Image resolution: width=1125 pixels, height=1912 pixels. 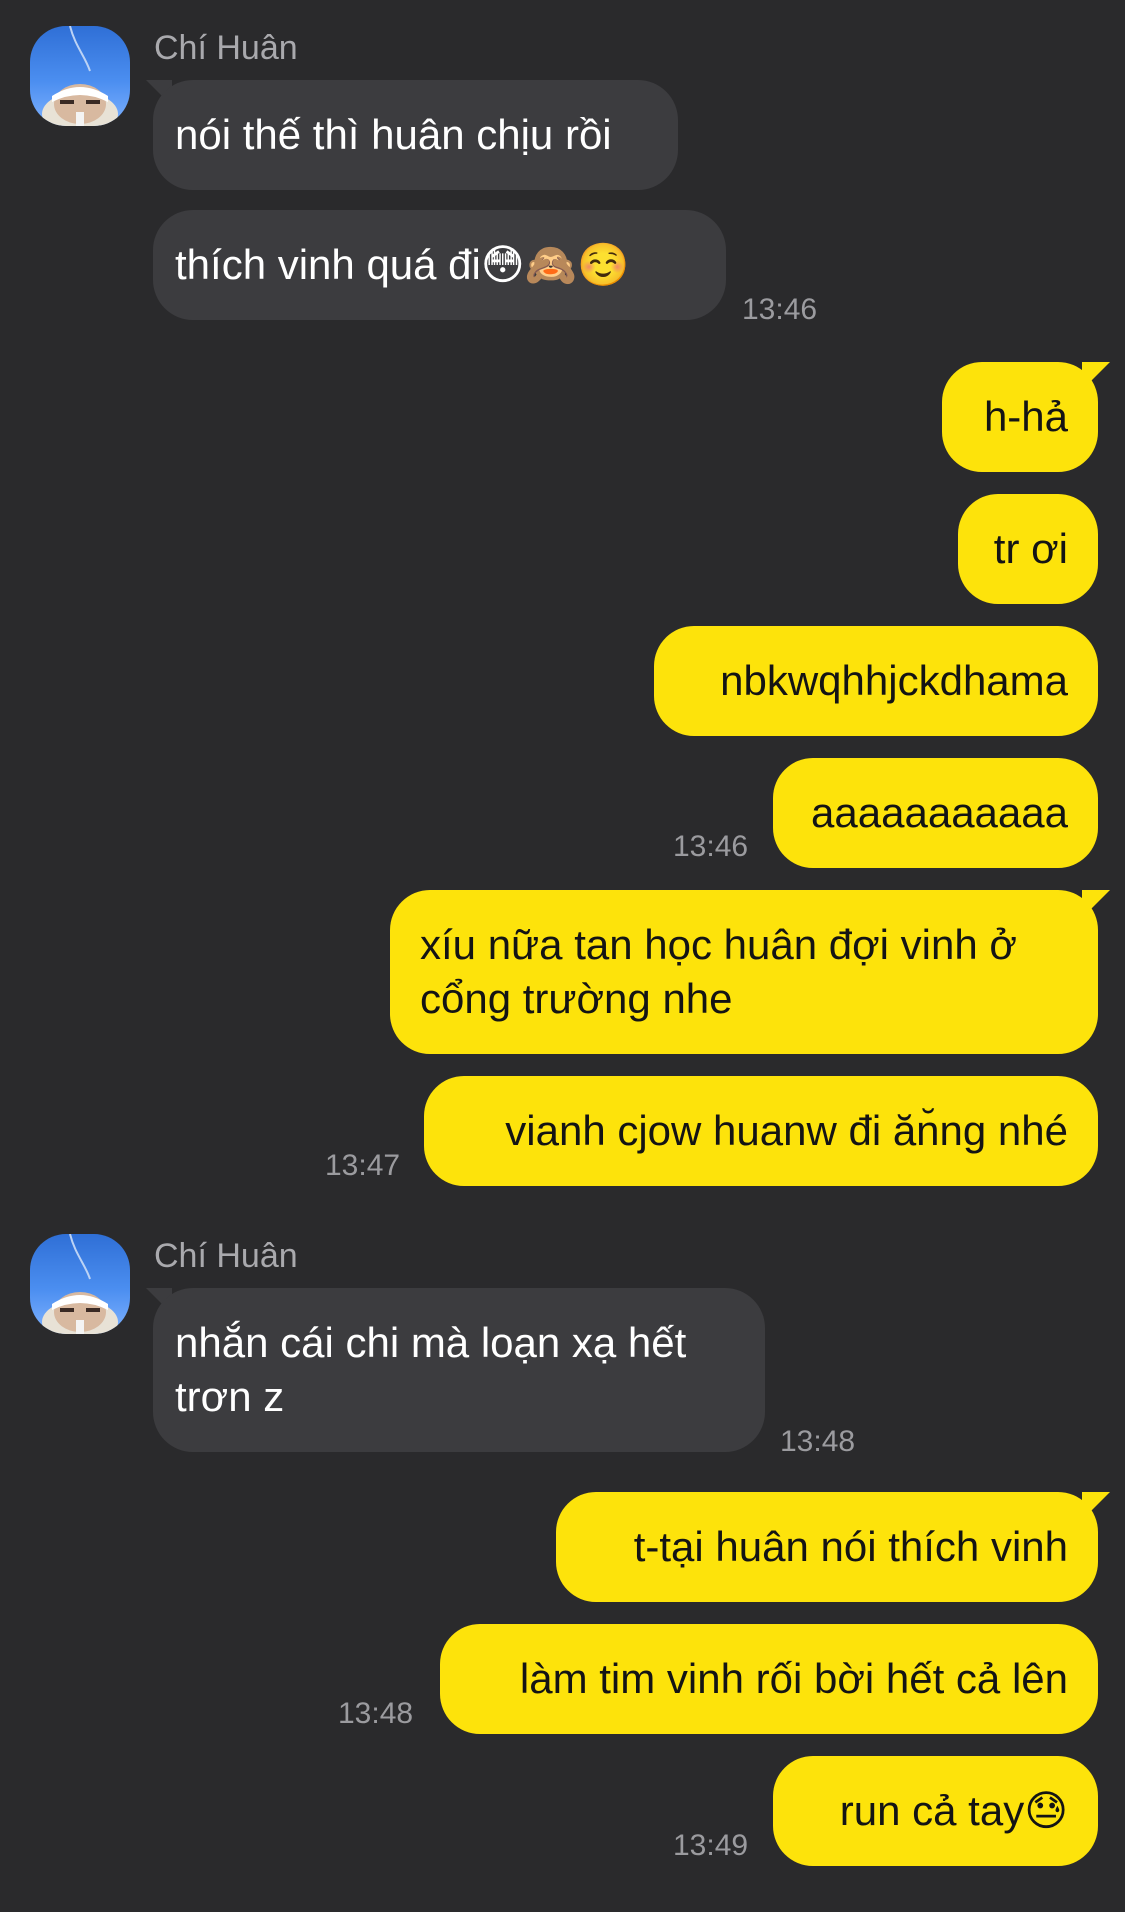 I want to click on message-text: run cả tay😓, so click(x=953, y=1810).